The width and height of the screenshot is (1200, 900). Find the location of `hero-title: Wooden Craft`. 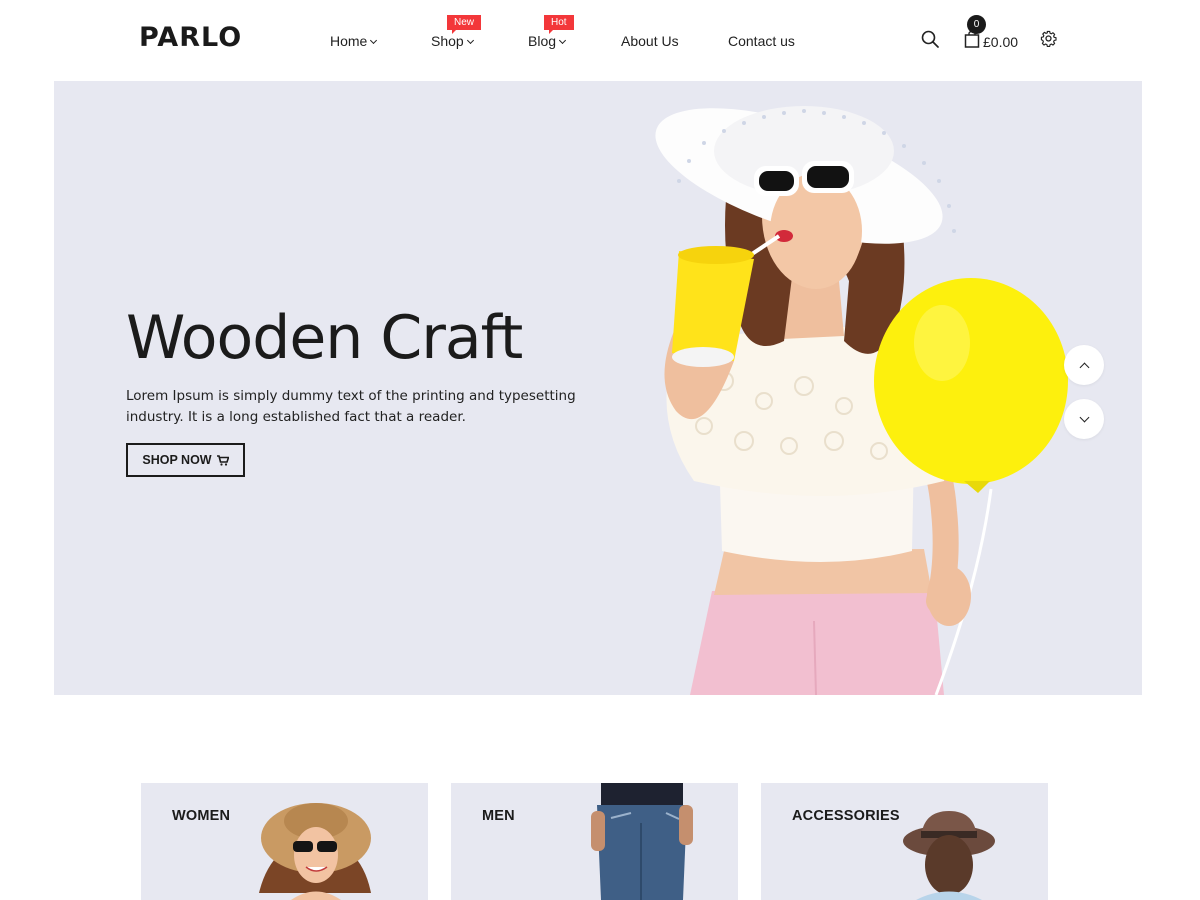

hero-title: Wooden Craft is located at coordinates (324, 338).